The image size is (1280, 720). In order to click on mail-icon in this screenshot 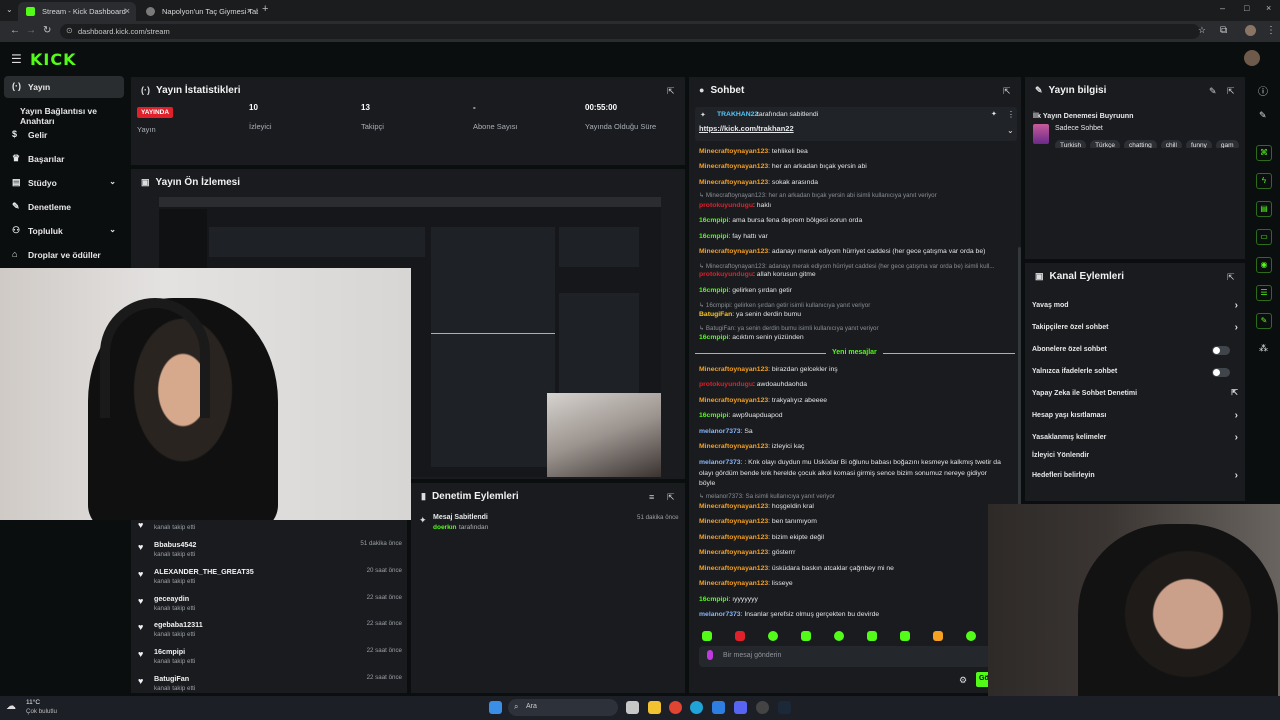, I will do `click(718, 707)`.